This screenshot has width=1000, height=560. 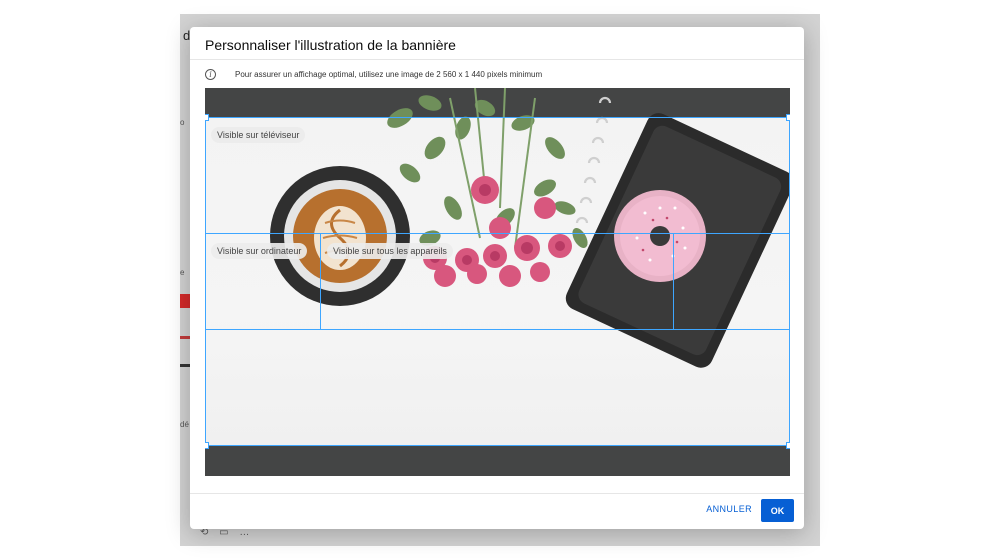 What do you see at coordinates (497, 511) in the screenshot?
I see `dialog-footer: ANNULER OK` at bounding box center [497, 511].